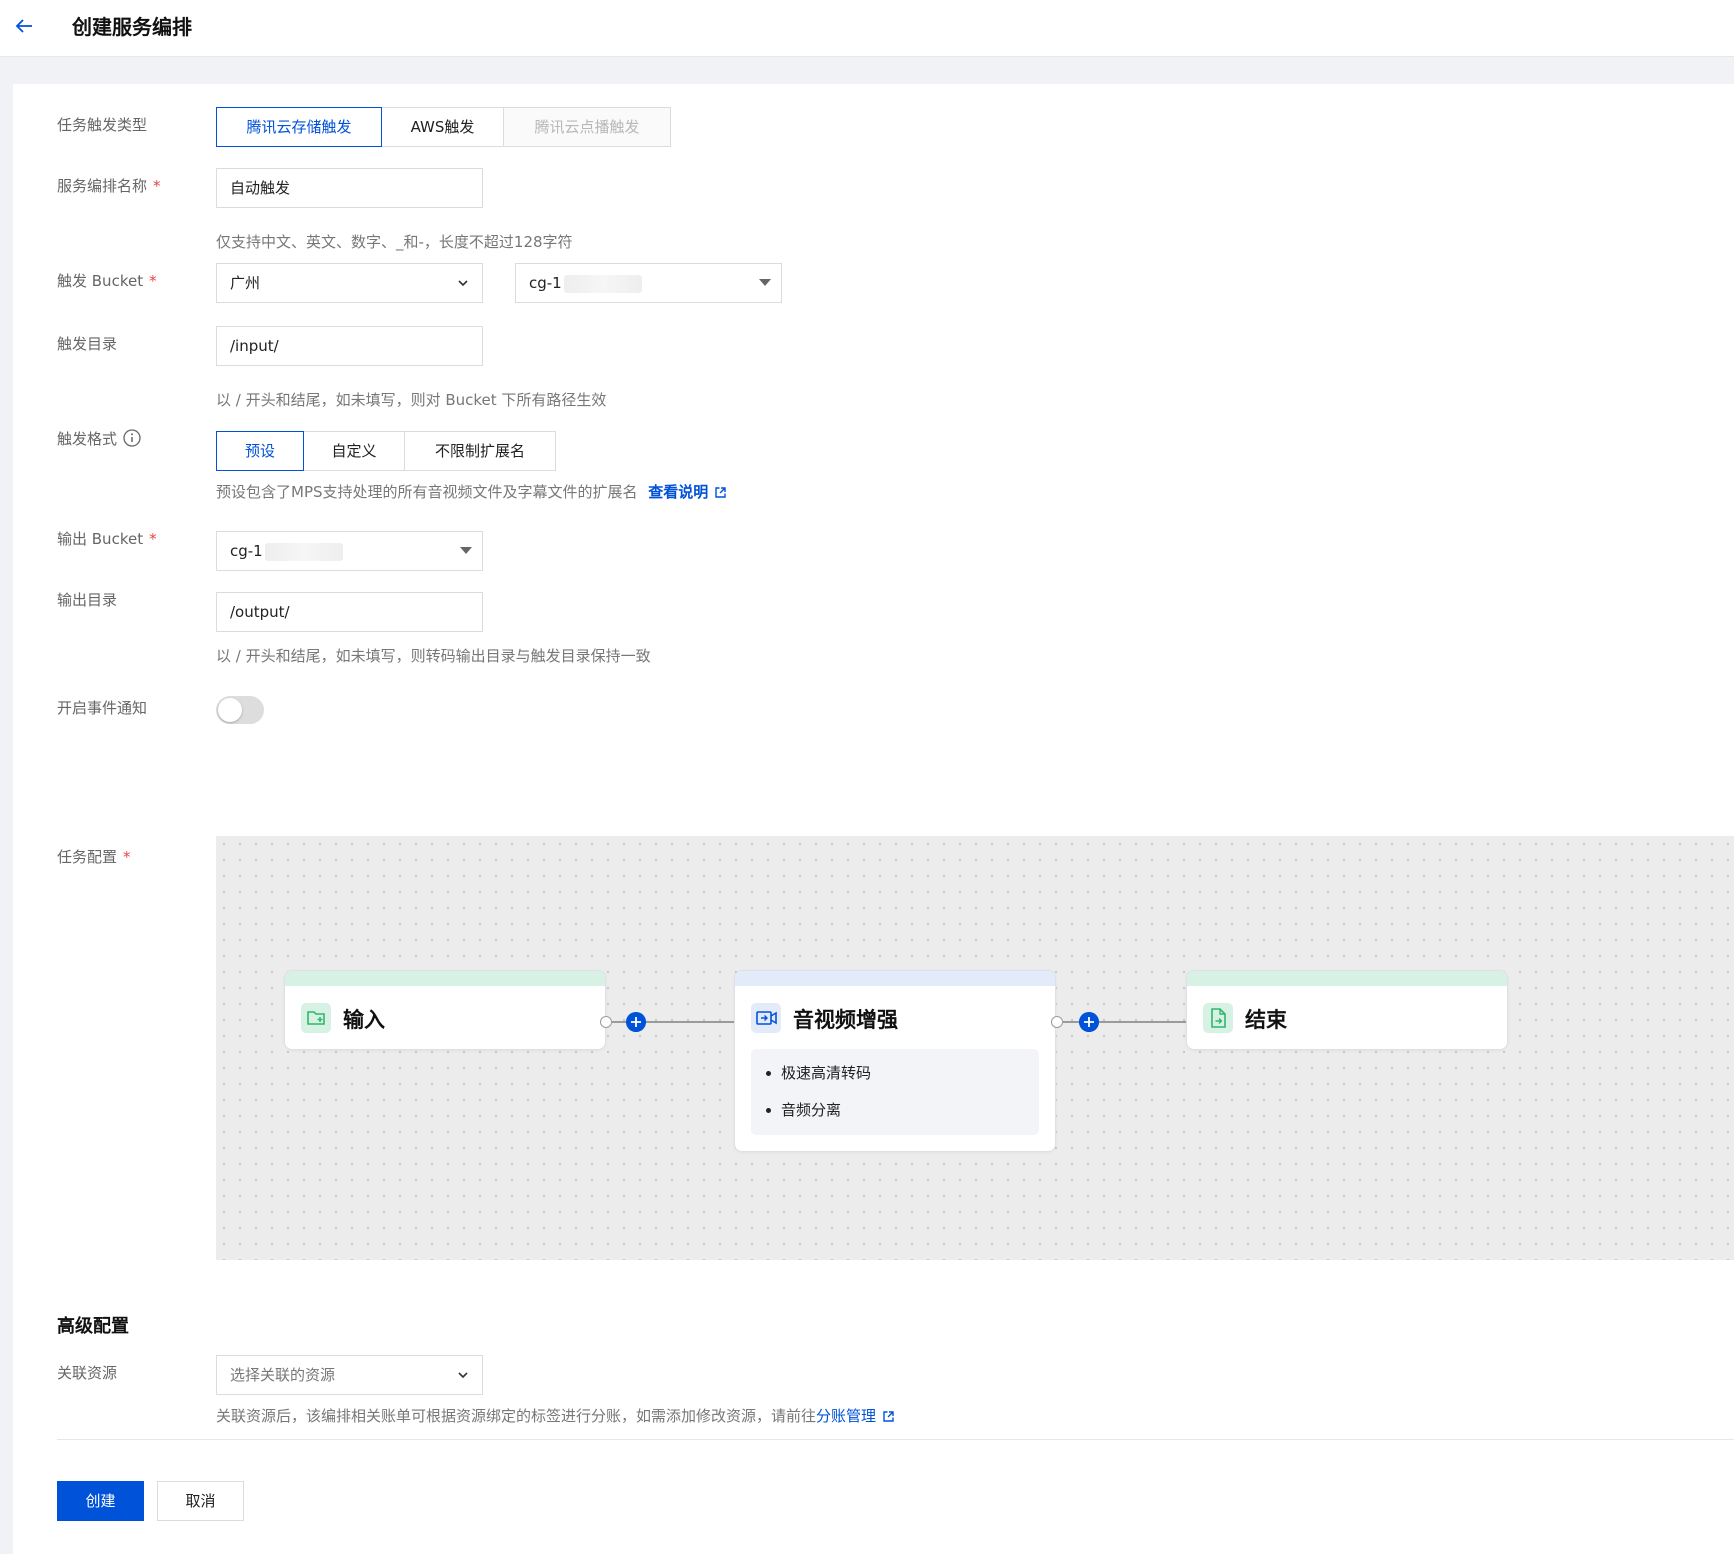  Describe the element at coordinates (895, 1439) in the screenshot. I see `footer-divider` at that location.